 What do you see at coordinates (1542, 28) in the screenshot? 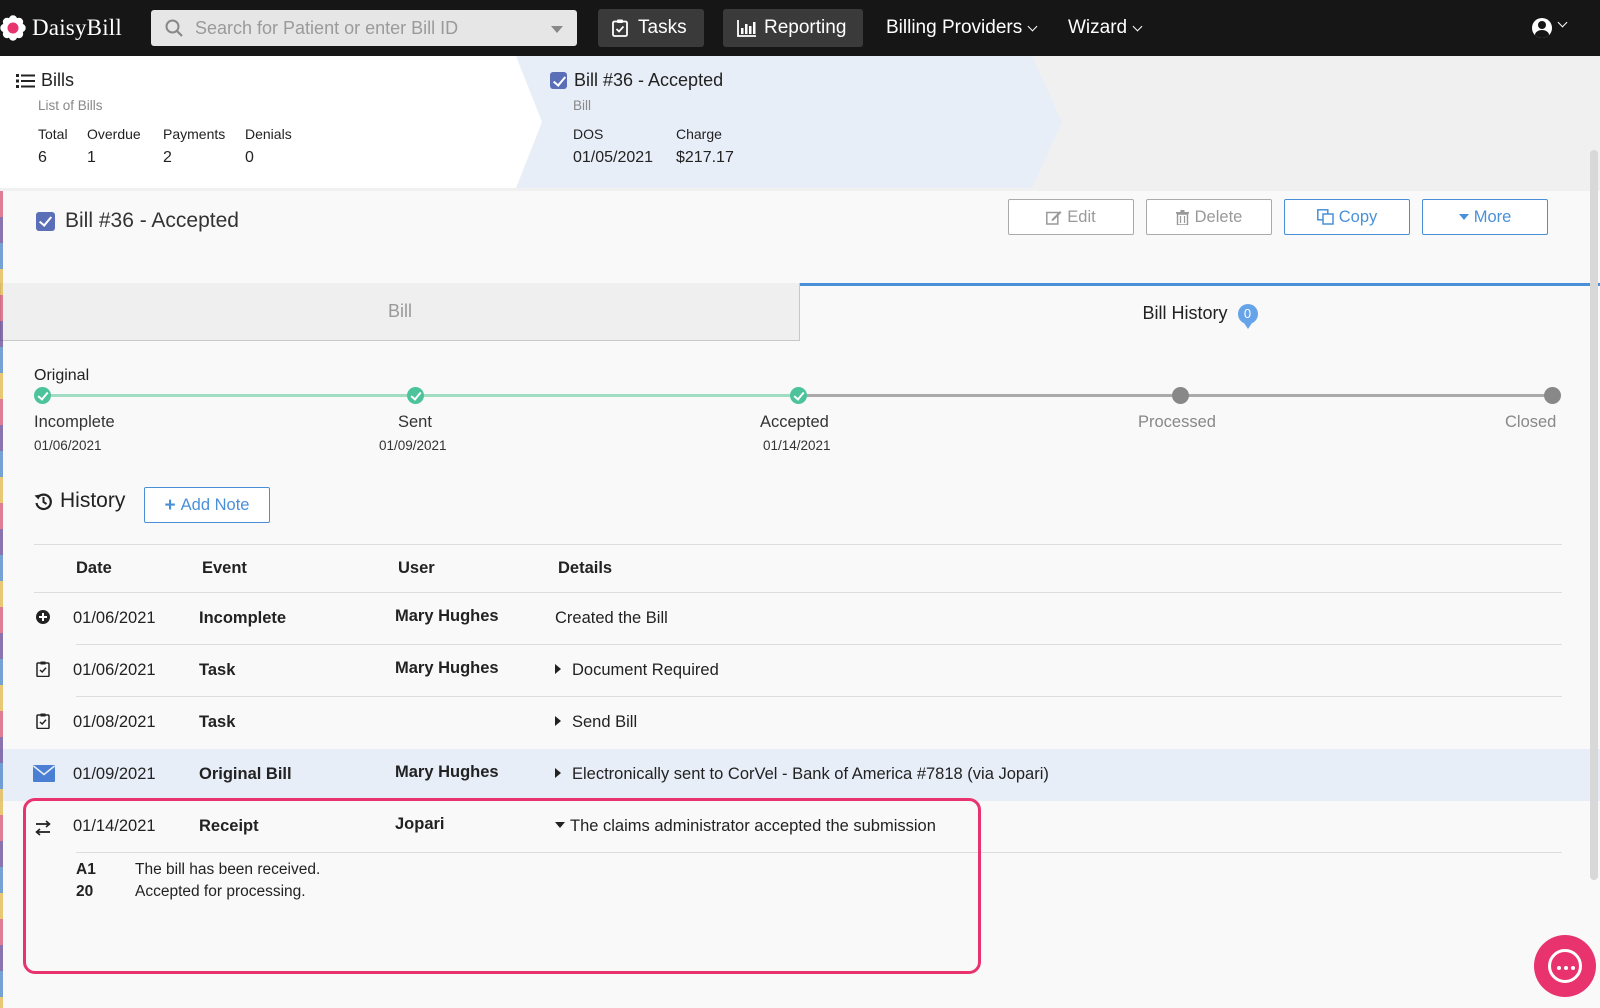
I see `user-account-icon` at bounding box center [1542, 28].